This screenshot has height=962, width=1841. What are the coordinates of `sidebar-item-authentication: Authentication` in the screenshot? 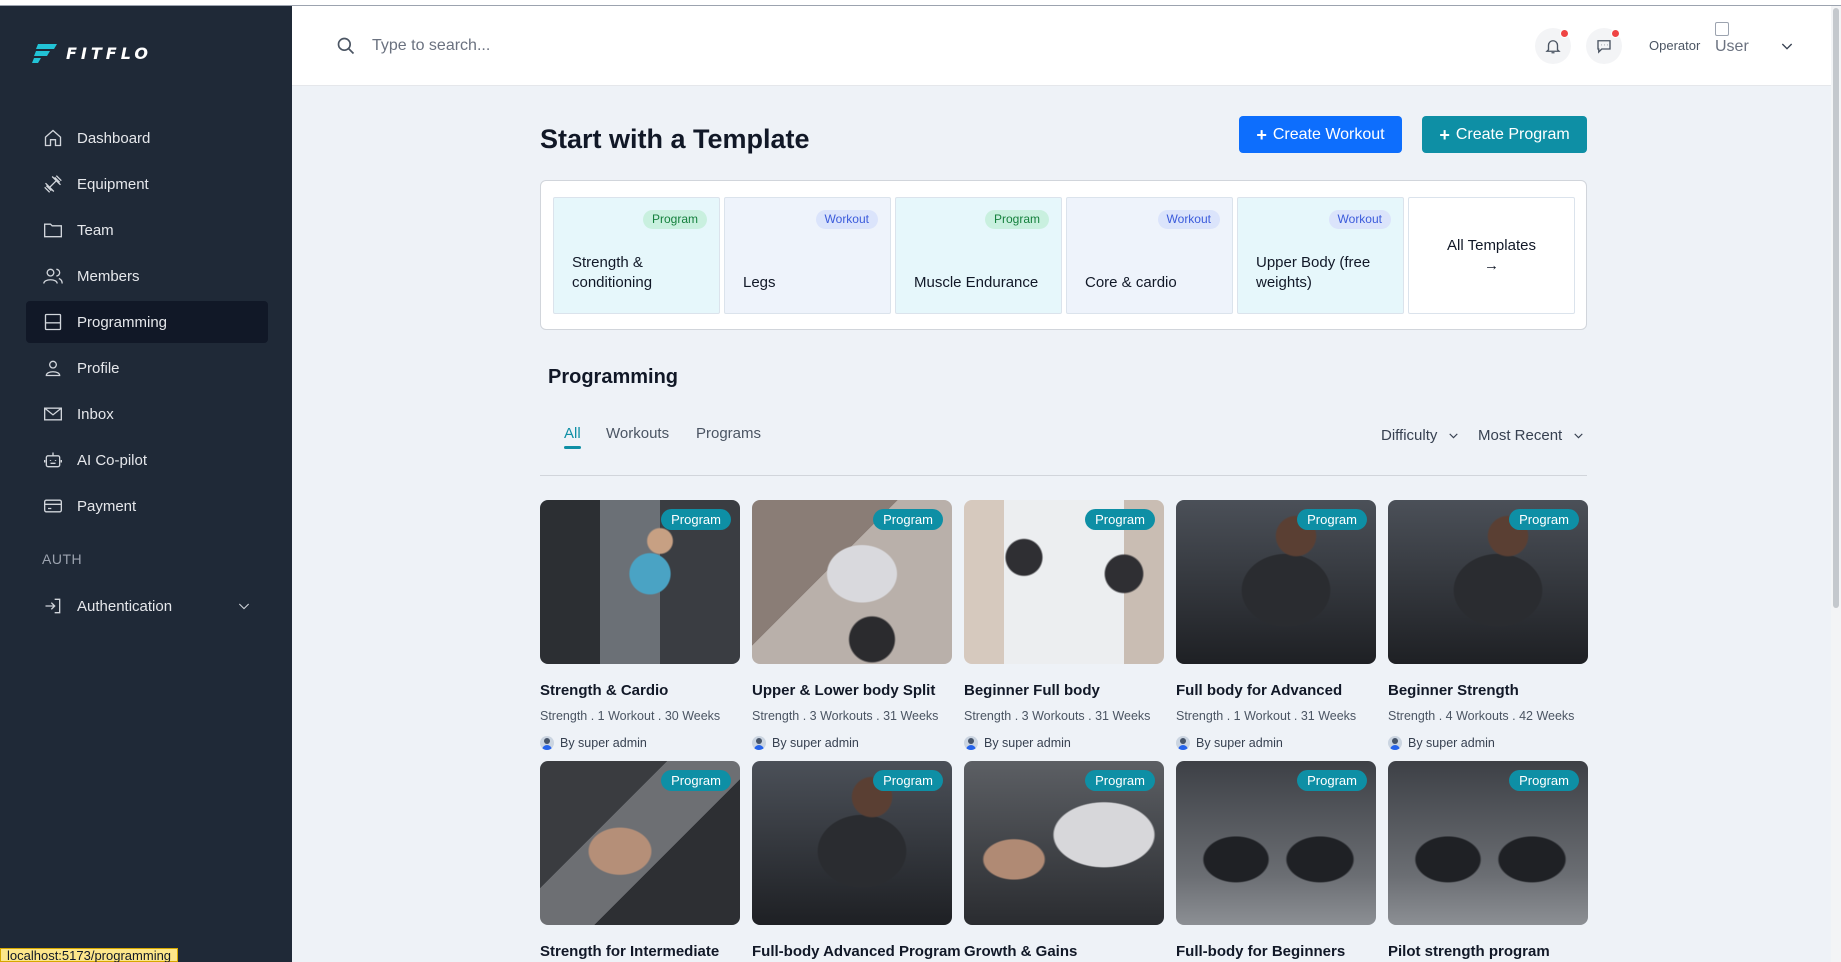 It's located at (147, 606).